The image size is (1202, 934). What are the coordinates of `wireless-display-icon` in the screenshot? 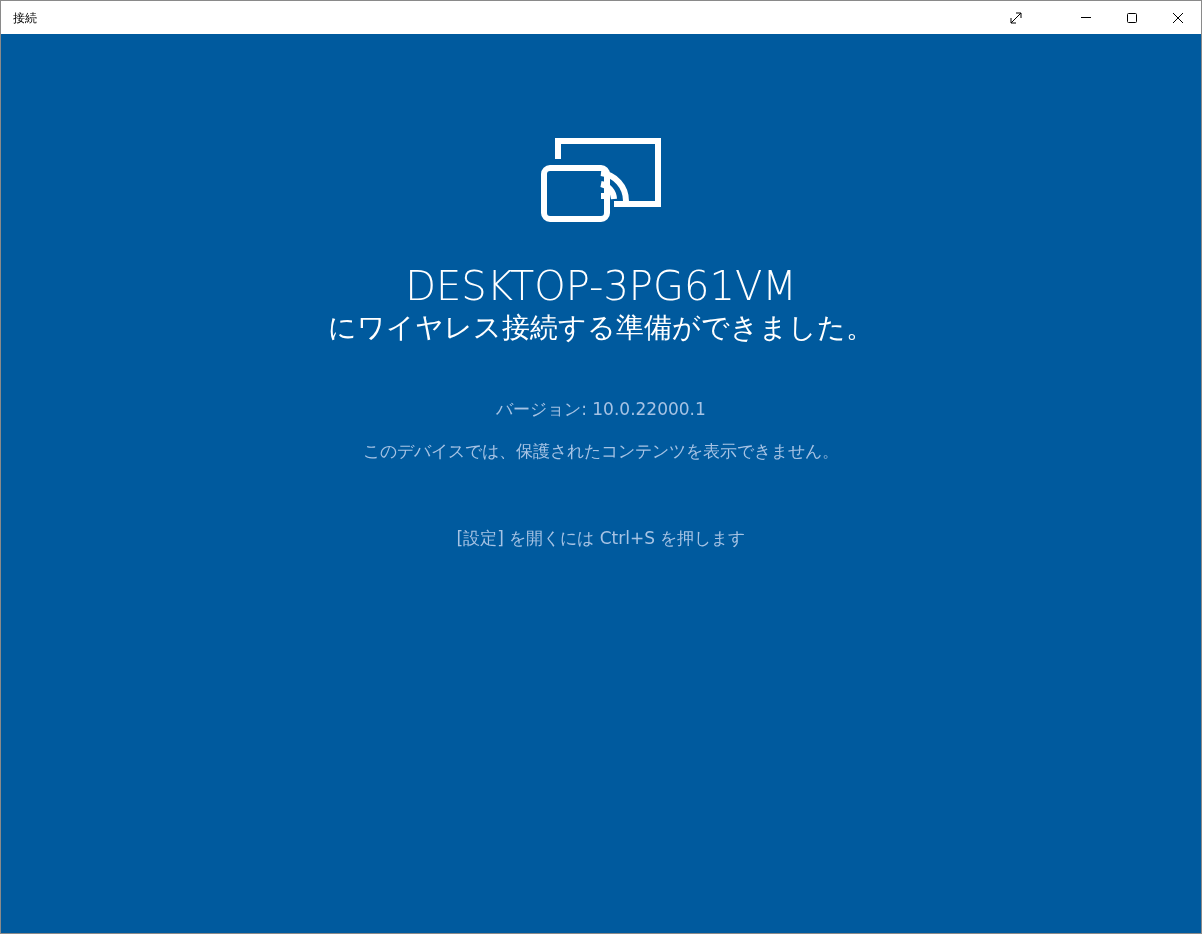 It's located at (601, 180).